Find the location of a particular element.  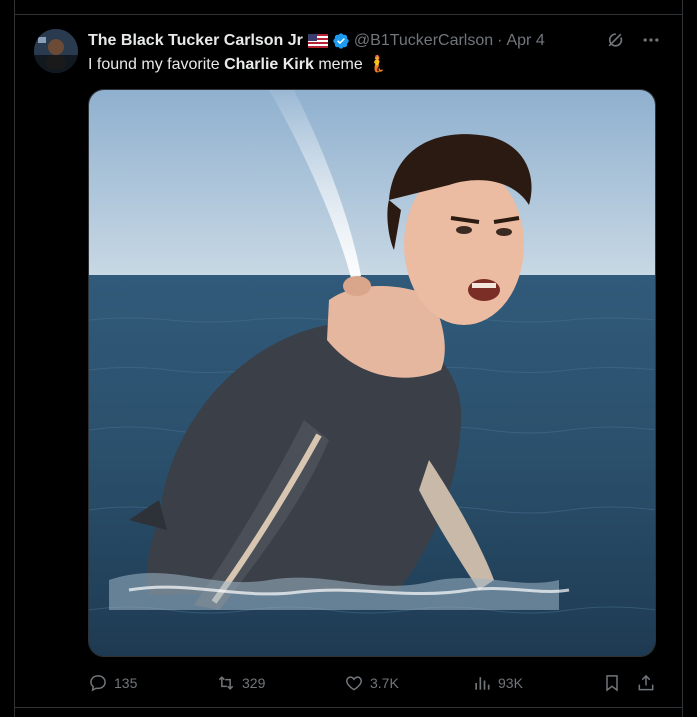

more-icon is located at coordinates (651, 40).